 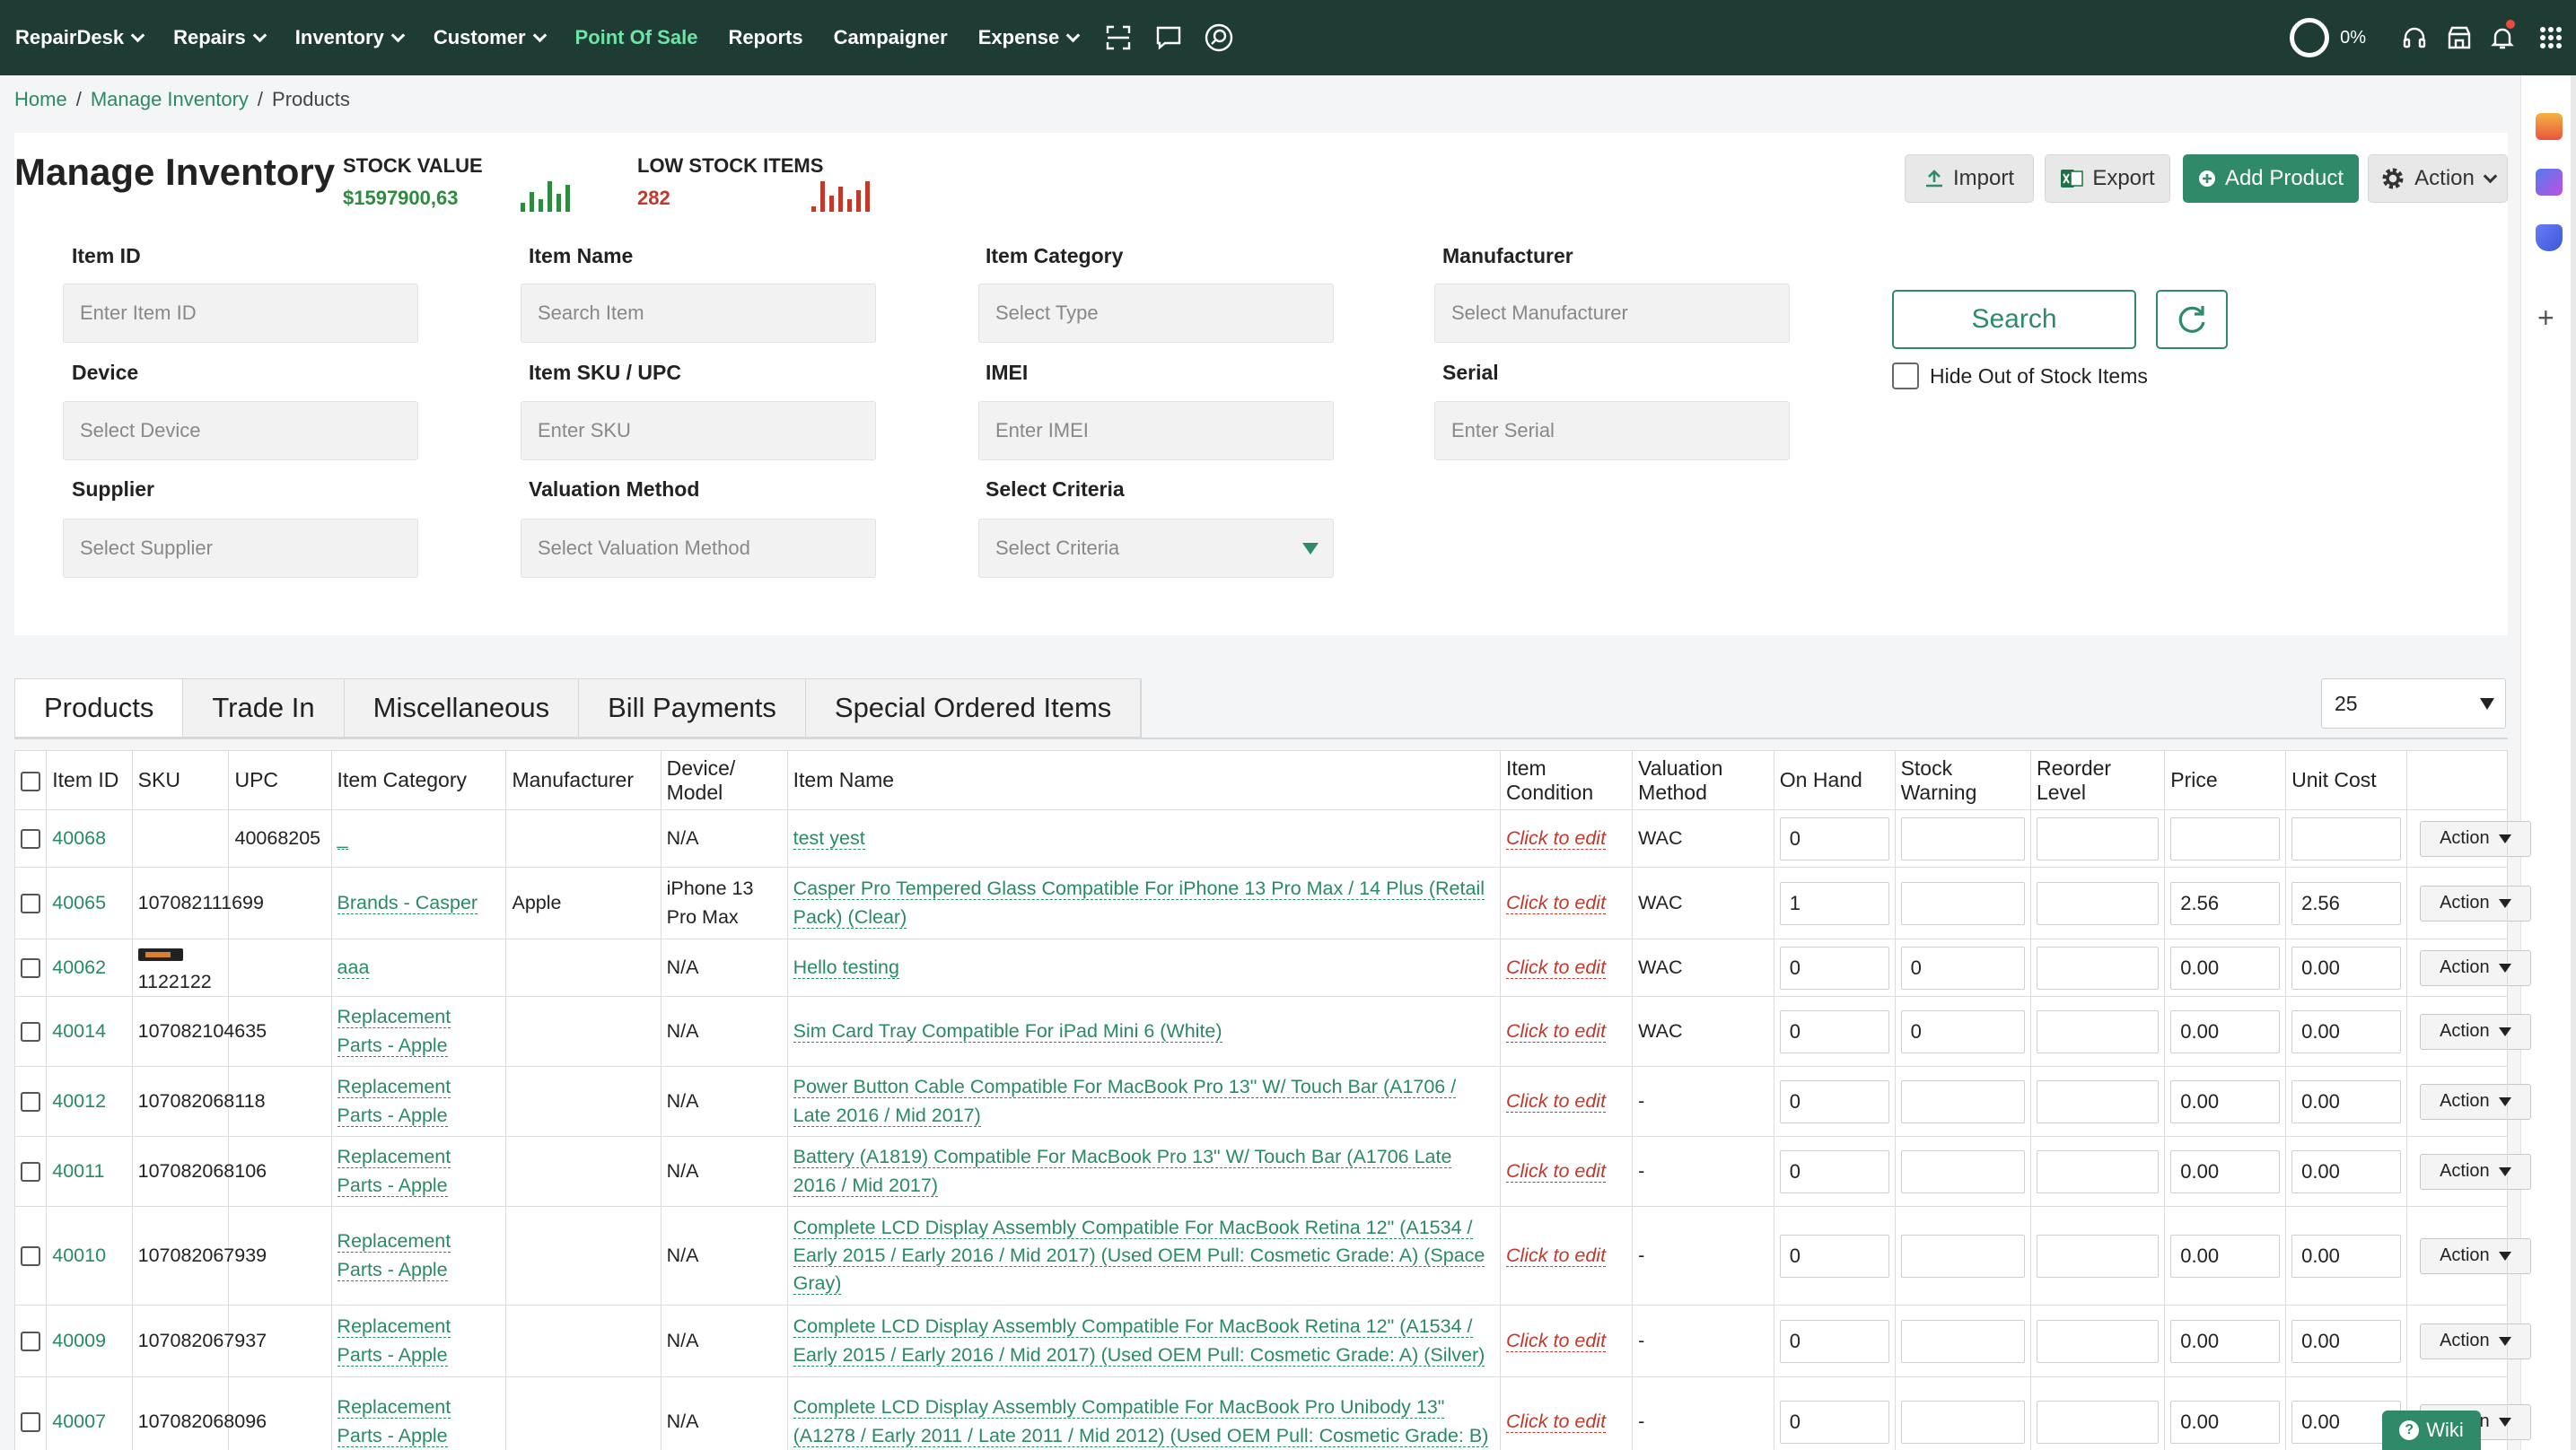 I want to click on breadcrumb-manage-inventory: Manage Inventory, so click(x=170, y=99).